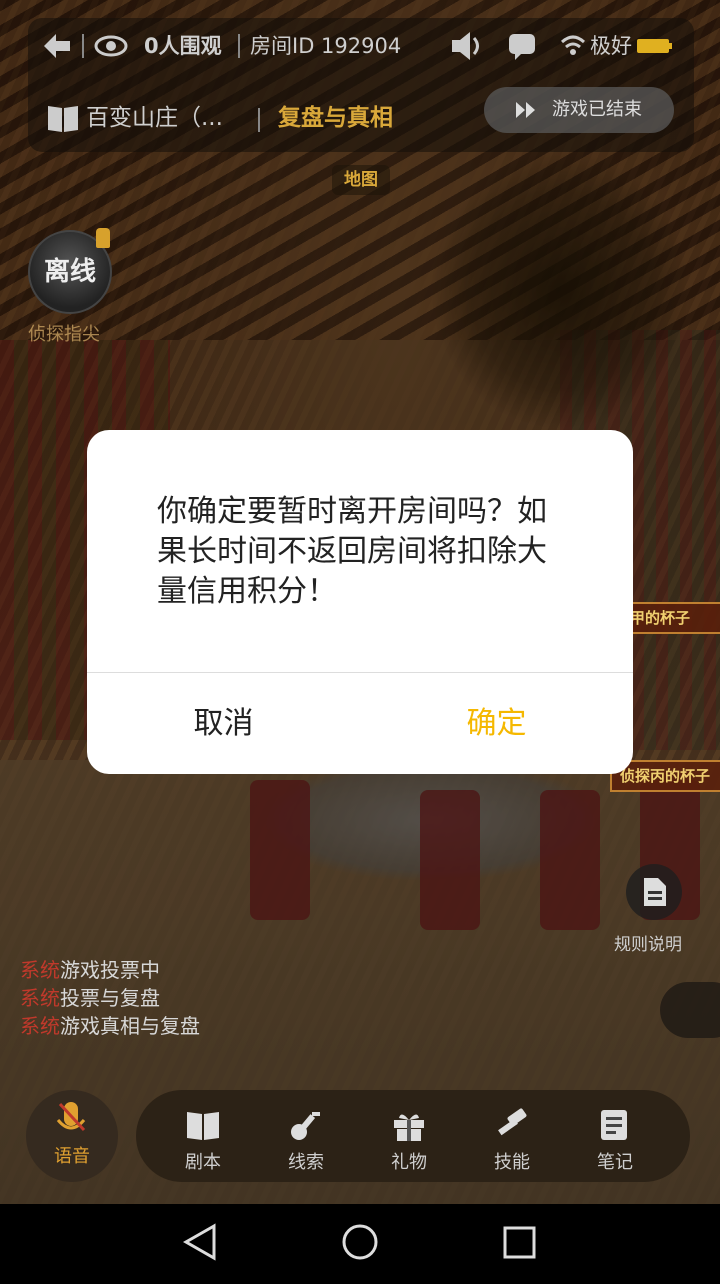 Image resolution: width=720 pixels, height=1284 pixels. I want to click on log-message: 投票与复盘, so click(110, 998).